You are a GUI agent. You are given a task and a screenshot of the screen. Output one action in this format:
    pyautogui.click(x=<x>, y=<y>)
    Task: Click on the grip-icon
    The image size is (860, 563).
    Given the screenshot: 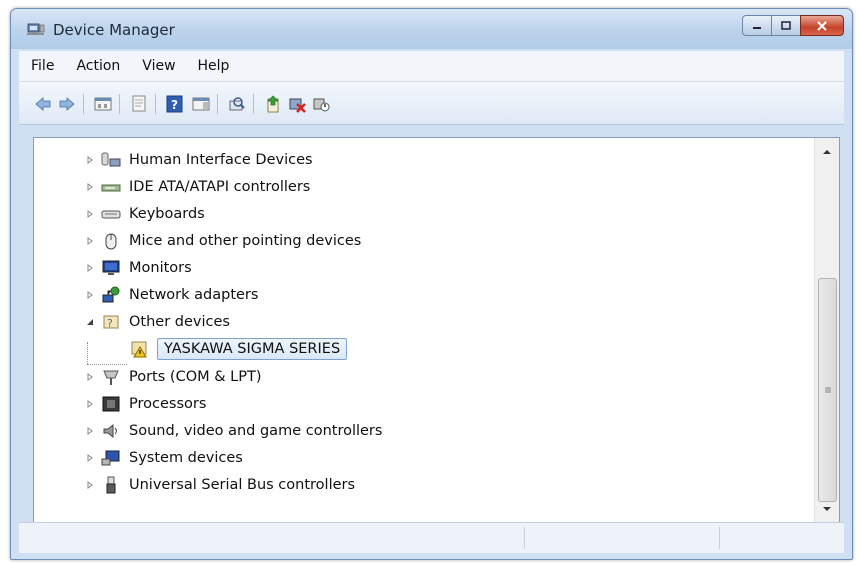 What is the action you would take?
    pyautogui.click(x=827, y=390)
    